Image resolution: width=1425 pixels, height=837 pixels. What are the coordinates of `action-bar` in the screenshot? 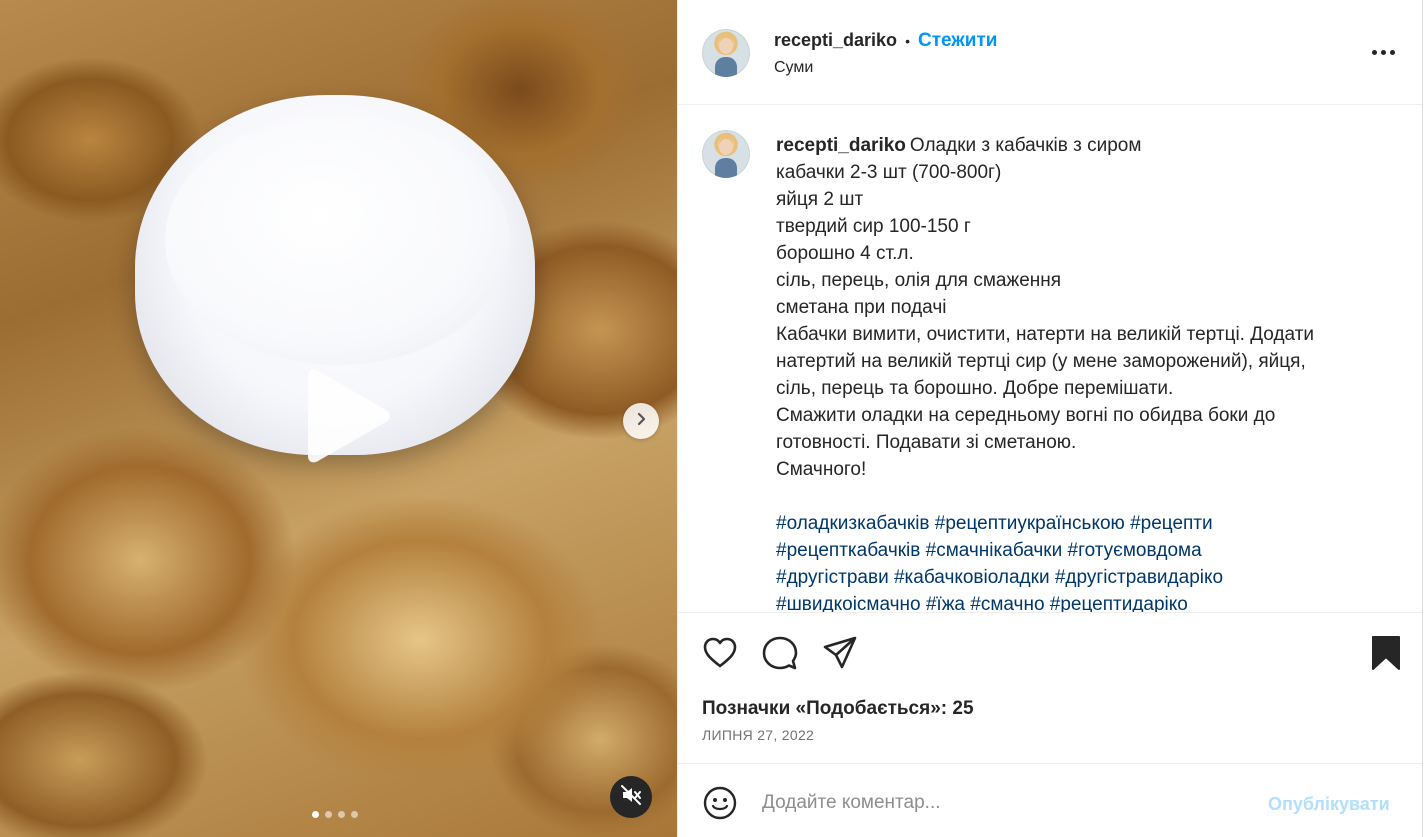 It's located at (1050, 653).